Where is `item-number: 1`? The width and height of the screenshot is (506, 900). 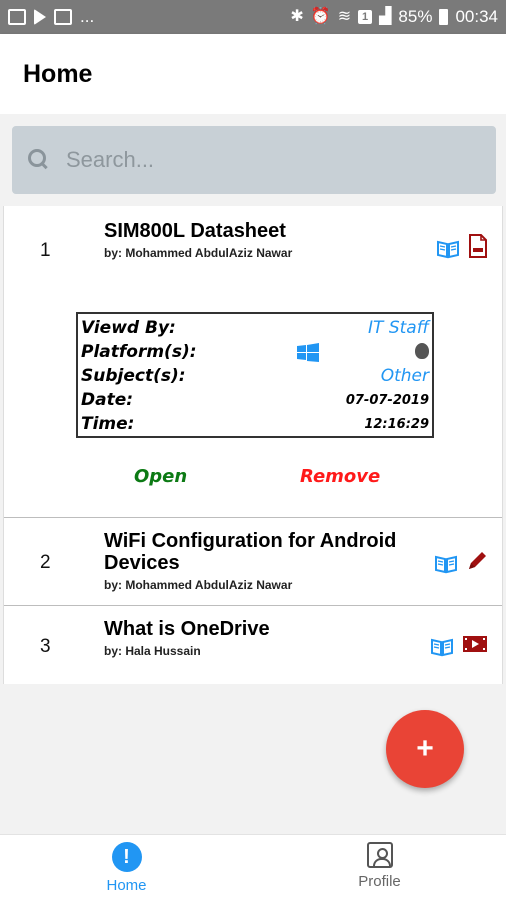 item-number: 1 is located at coordinates (45, 250).